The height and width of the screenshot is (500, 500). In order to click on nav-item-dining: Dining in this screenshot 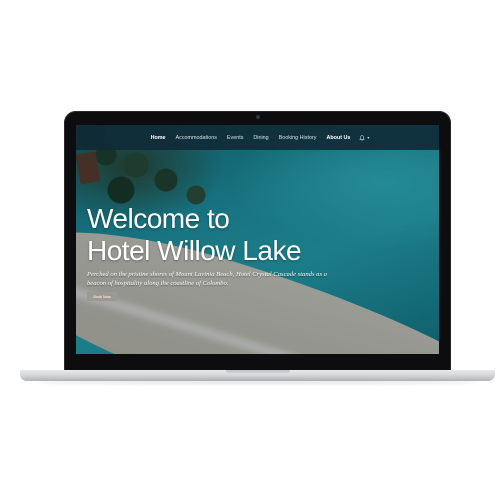, I will do `click(260, 138)`.